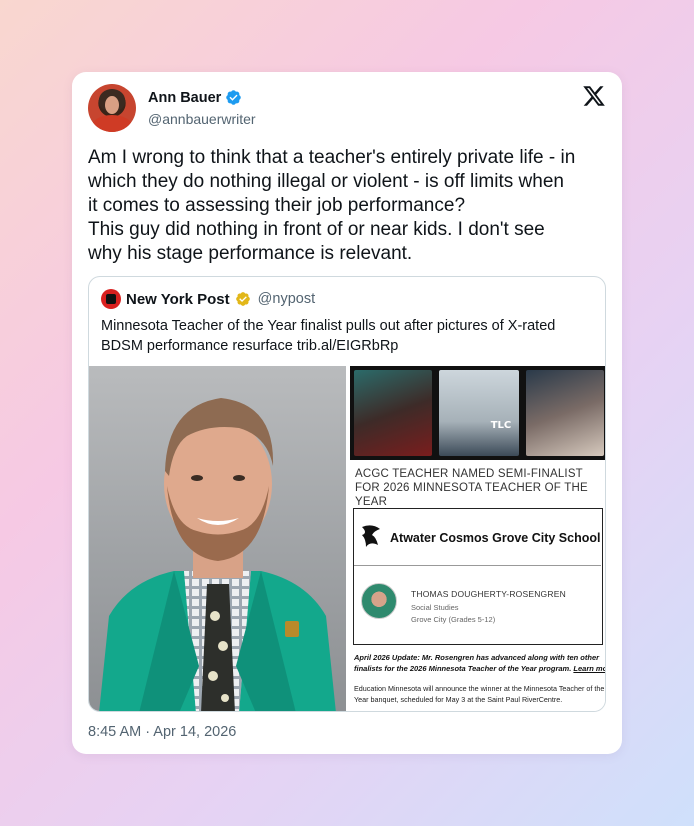 This screenshot has height=826, width=694. I want to click on school-name: Atwater Cosmos Grove City School, so click(495, 538).